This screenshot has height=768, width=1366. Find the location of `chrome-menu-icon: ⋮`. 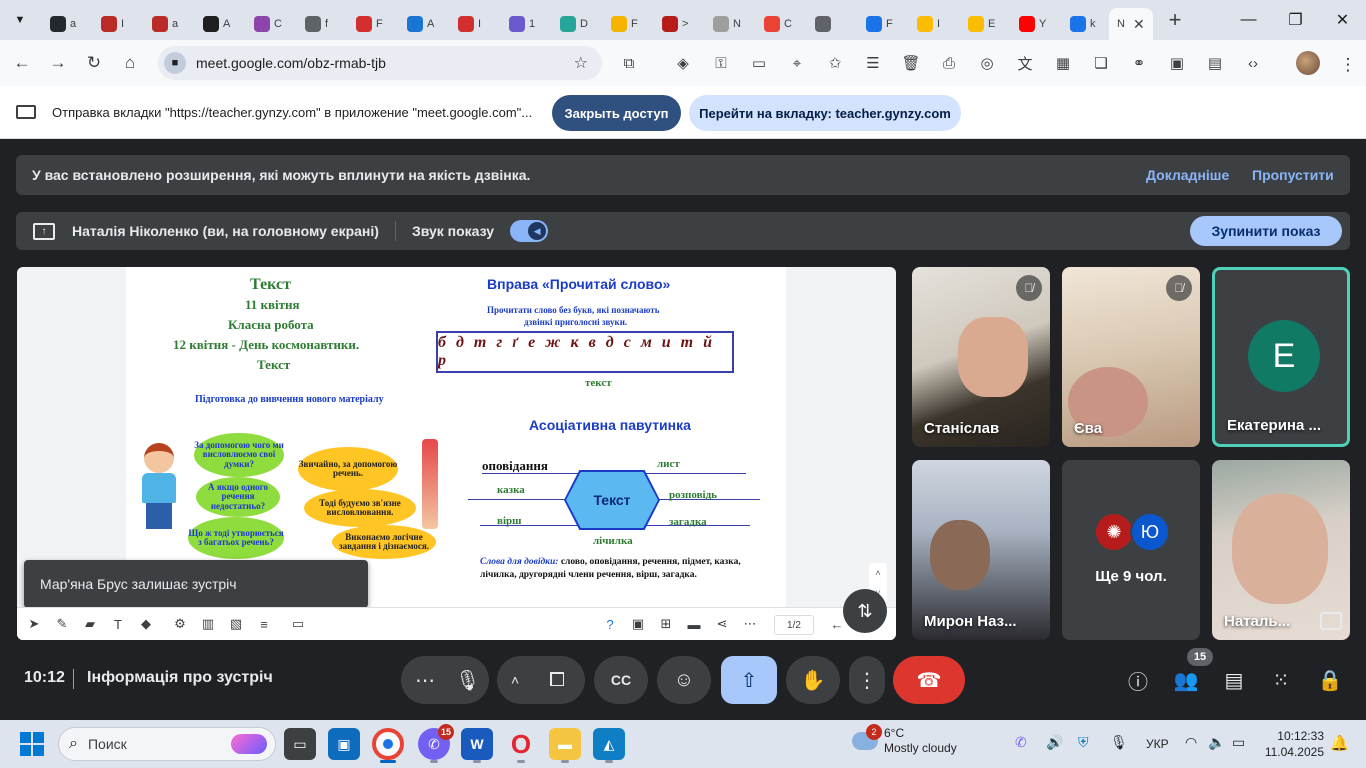

chrome-menu-icon: ⋮ is located at coordinates (1348, 65).